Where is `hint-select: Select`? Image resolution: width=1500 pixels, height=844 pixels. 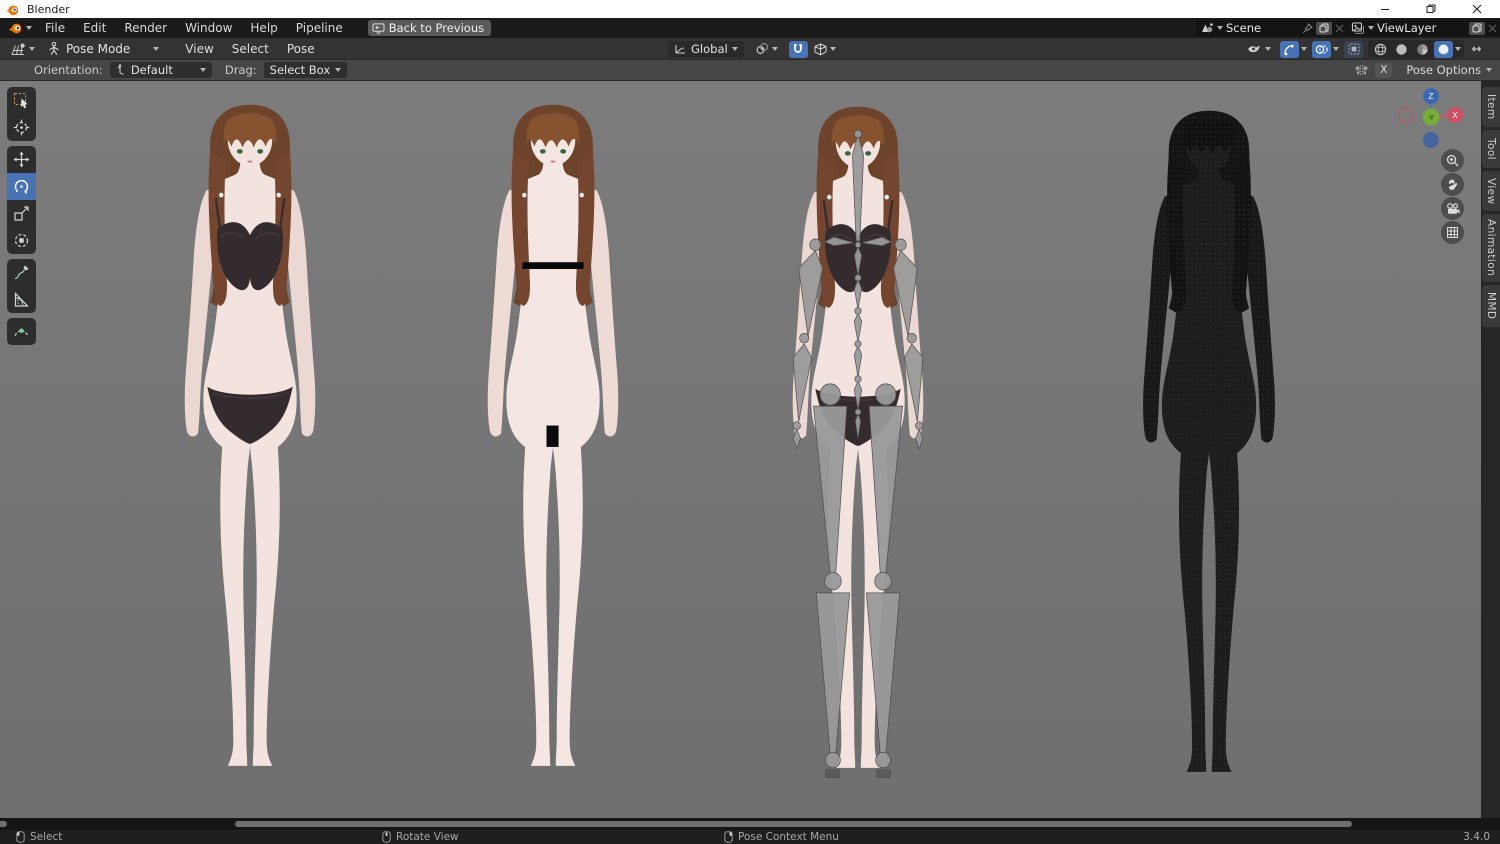 hint-select: Select is located at coordinates (39, 837).